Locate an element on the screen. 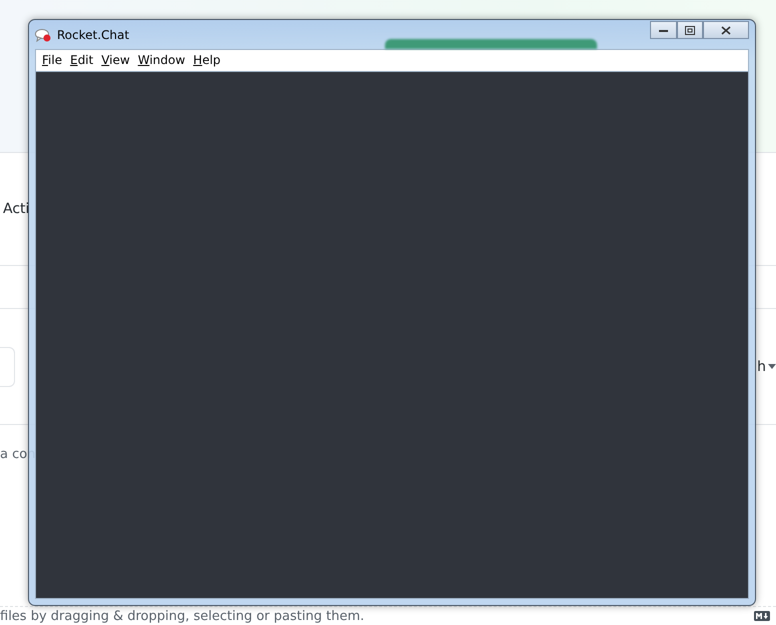 The height and width of the screenshot is (625, 776). menu-item: Window is located at coordinates (162, 60).